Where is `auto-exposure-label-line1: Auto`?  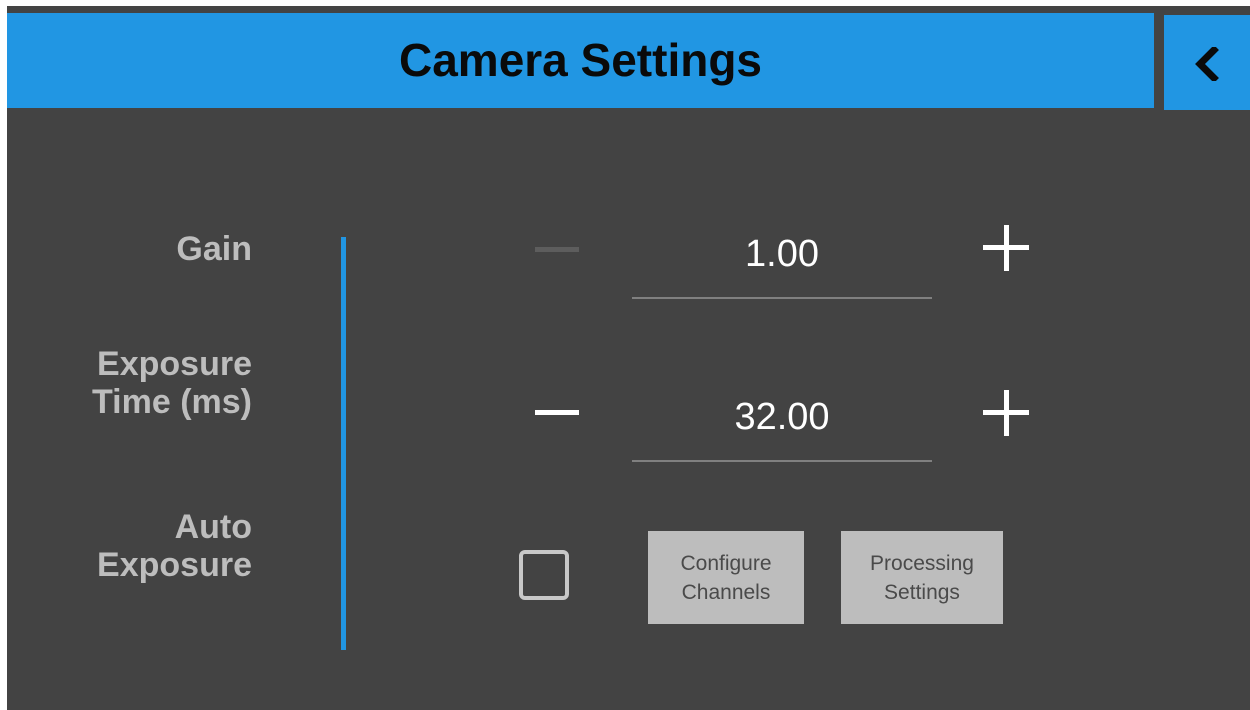 auto-exposure-label-line1: Auto is located at coordinates (213, 527).